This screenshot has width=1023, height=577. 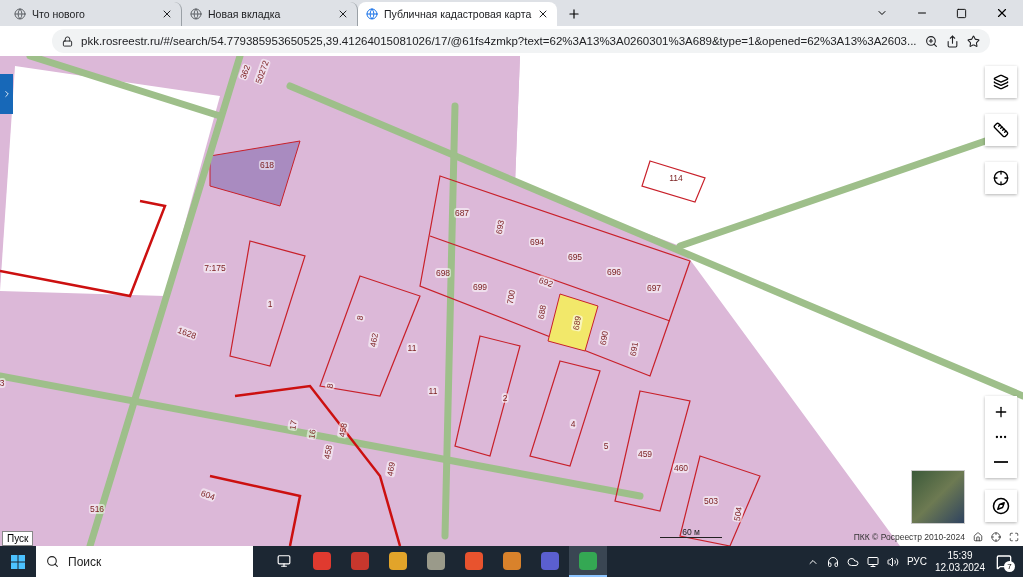 I want to click on parcel-label: 469, so click(x=391, y=469).